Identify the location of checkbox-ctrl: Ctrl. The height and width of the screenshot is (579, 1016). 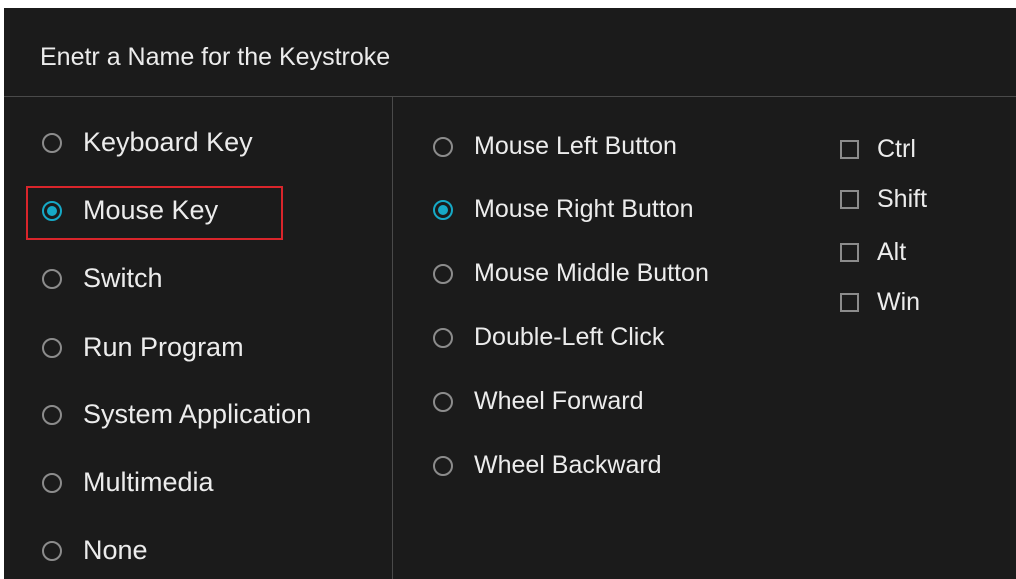
(878, 149).